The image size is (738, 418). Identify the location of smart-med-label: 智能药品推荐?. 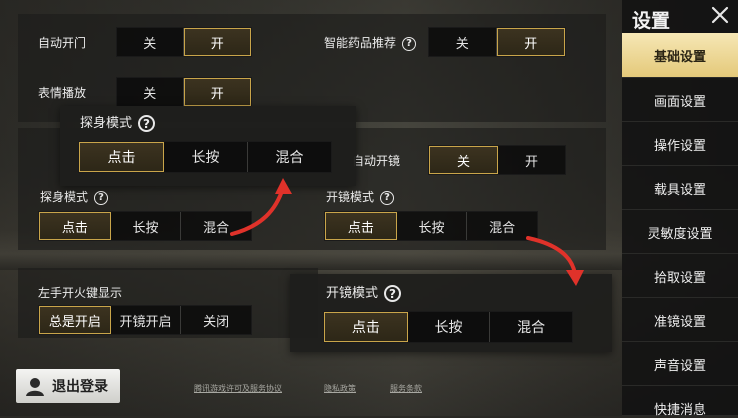
(370, 42).